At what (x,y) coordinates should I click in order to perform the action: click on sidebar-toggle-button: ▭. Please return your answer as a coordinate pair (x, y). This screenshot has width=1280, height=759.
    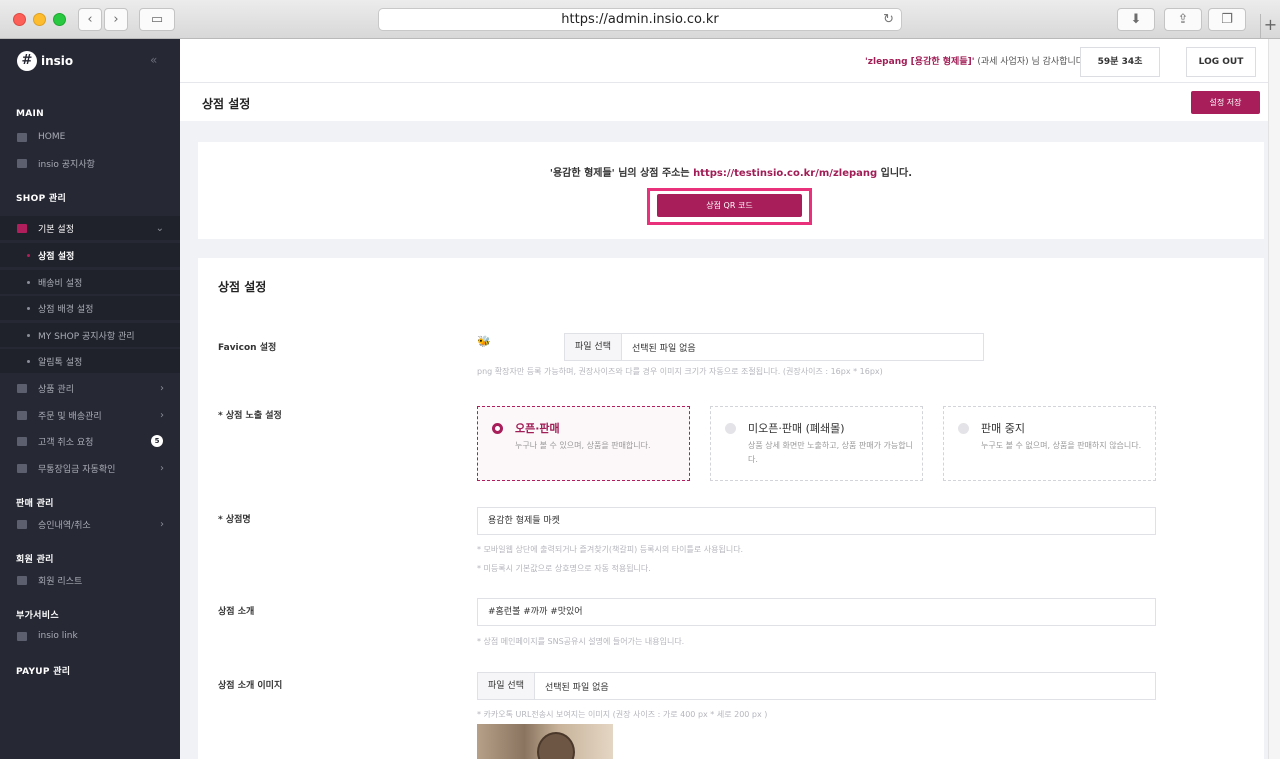
    Looking at the image, I should click on (157, 19).